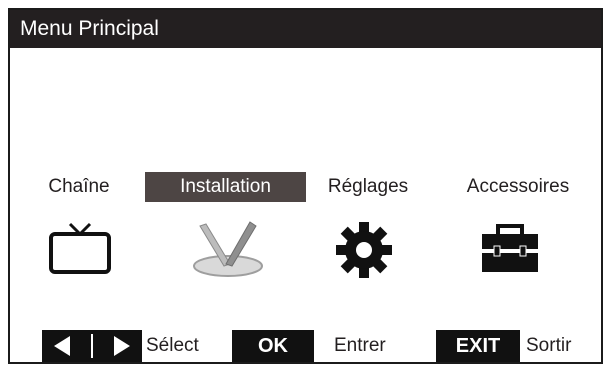  Describe the element at coordinates (510, 250) in the screenshot. I see `toolbox-icon` at that location.